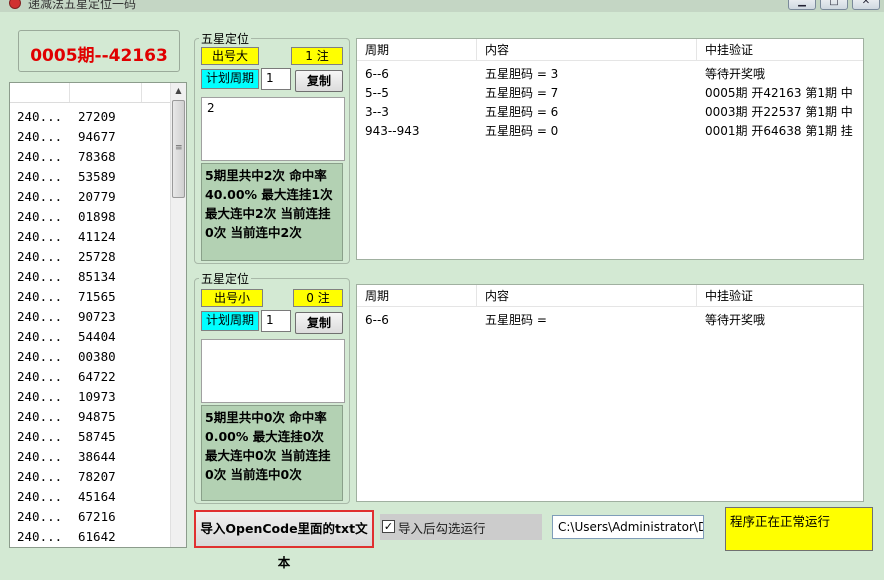 The height and width of the screenshot is (580, 884). I want to click on history-row: 240... 25728, so click(90, 257).